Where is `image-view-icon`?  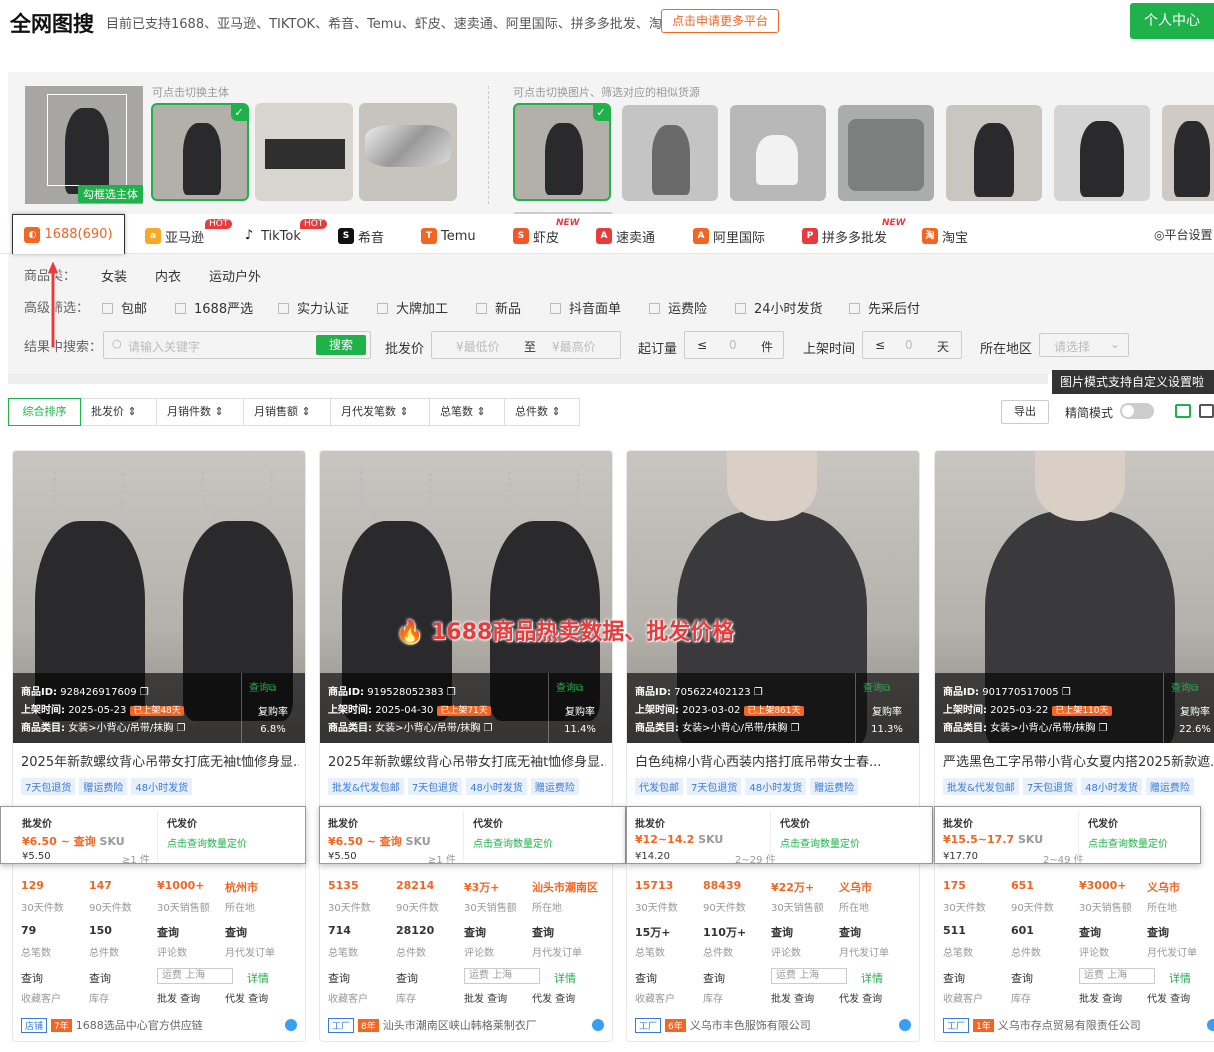
image-view-icon is located at coordinates (1183, 411).